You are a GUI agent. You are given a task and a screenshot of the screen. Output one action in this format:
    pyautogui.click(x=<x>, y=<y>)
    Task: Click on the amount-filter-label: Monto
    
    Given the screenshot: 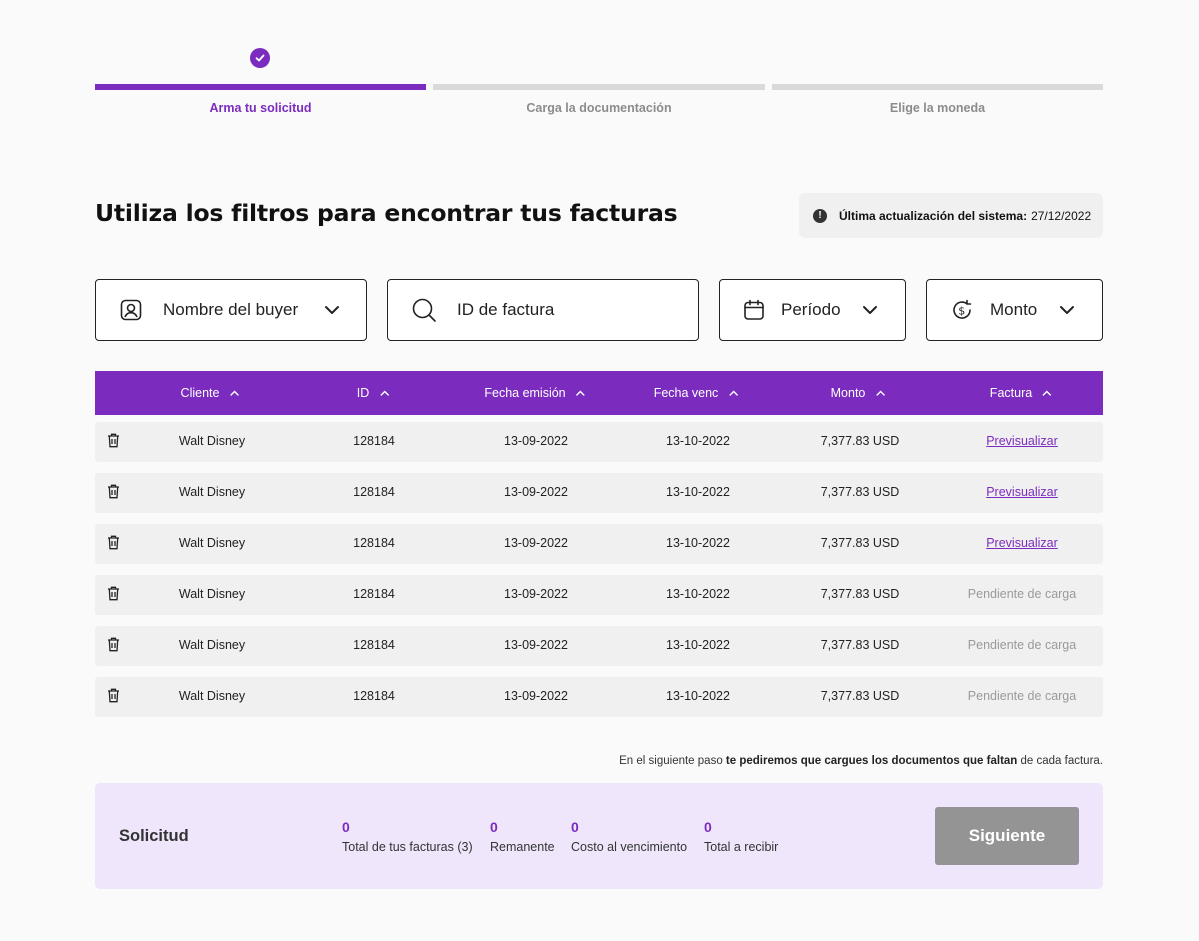 What is the action you would take?
    pyautogui.click(x=1014, y=309)
    